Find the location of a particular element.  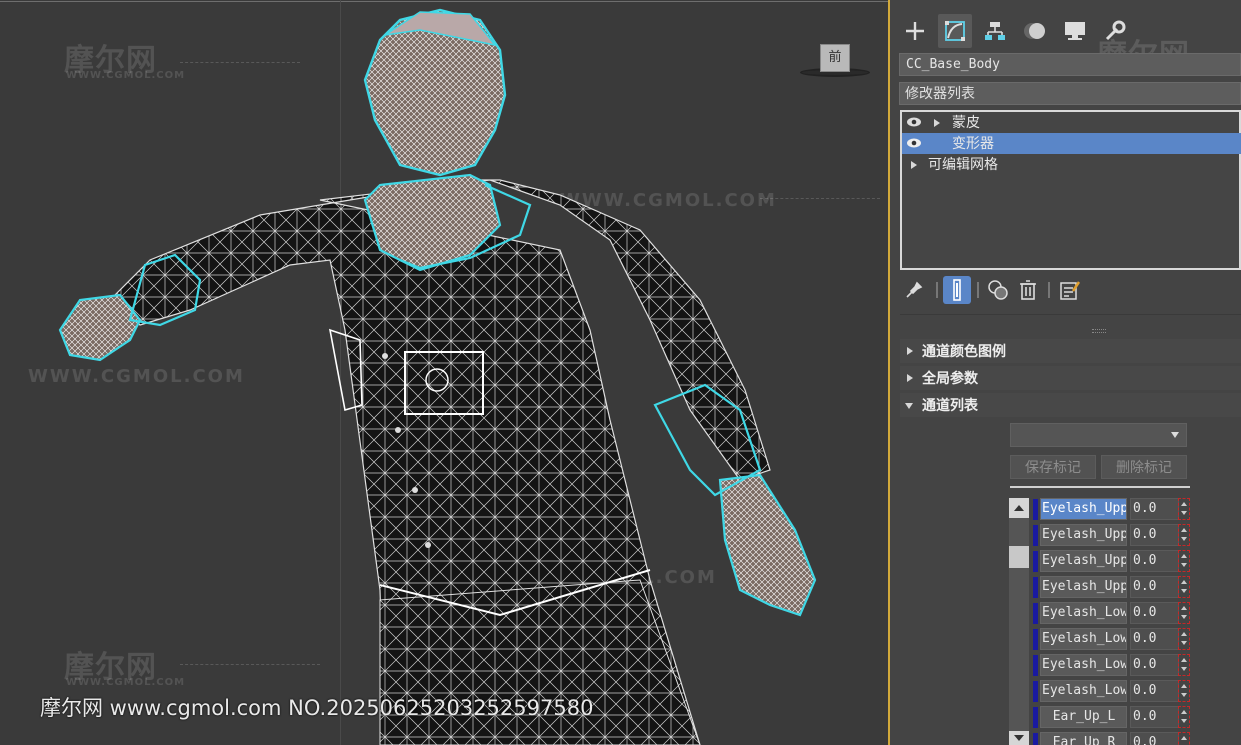

rollout-label: 通道颜色图例 is located at coordinates (964, 351).